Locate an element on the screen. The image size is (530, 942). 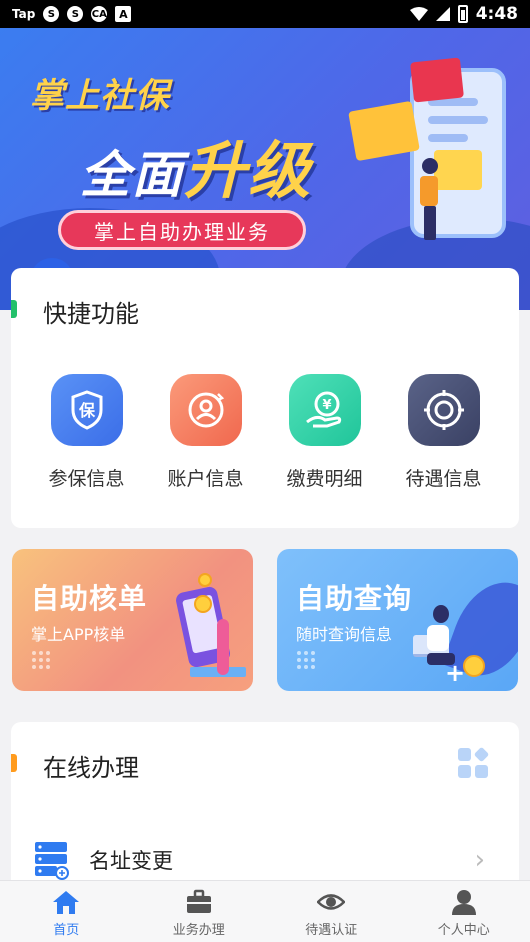
quick-item-label: 参保信息 is located at coordinates (86, 479).